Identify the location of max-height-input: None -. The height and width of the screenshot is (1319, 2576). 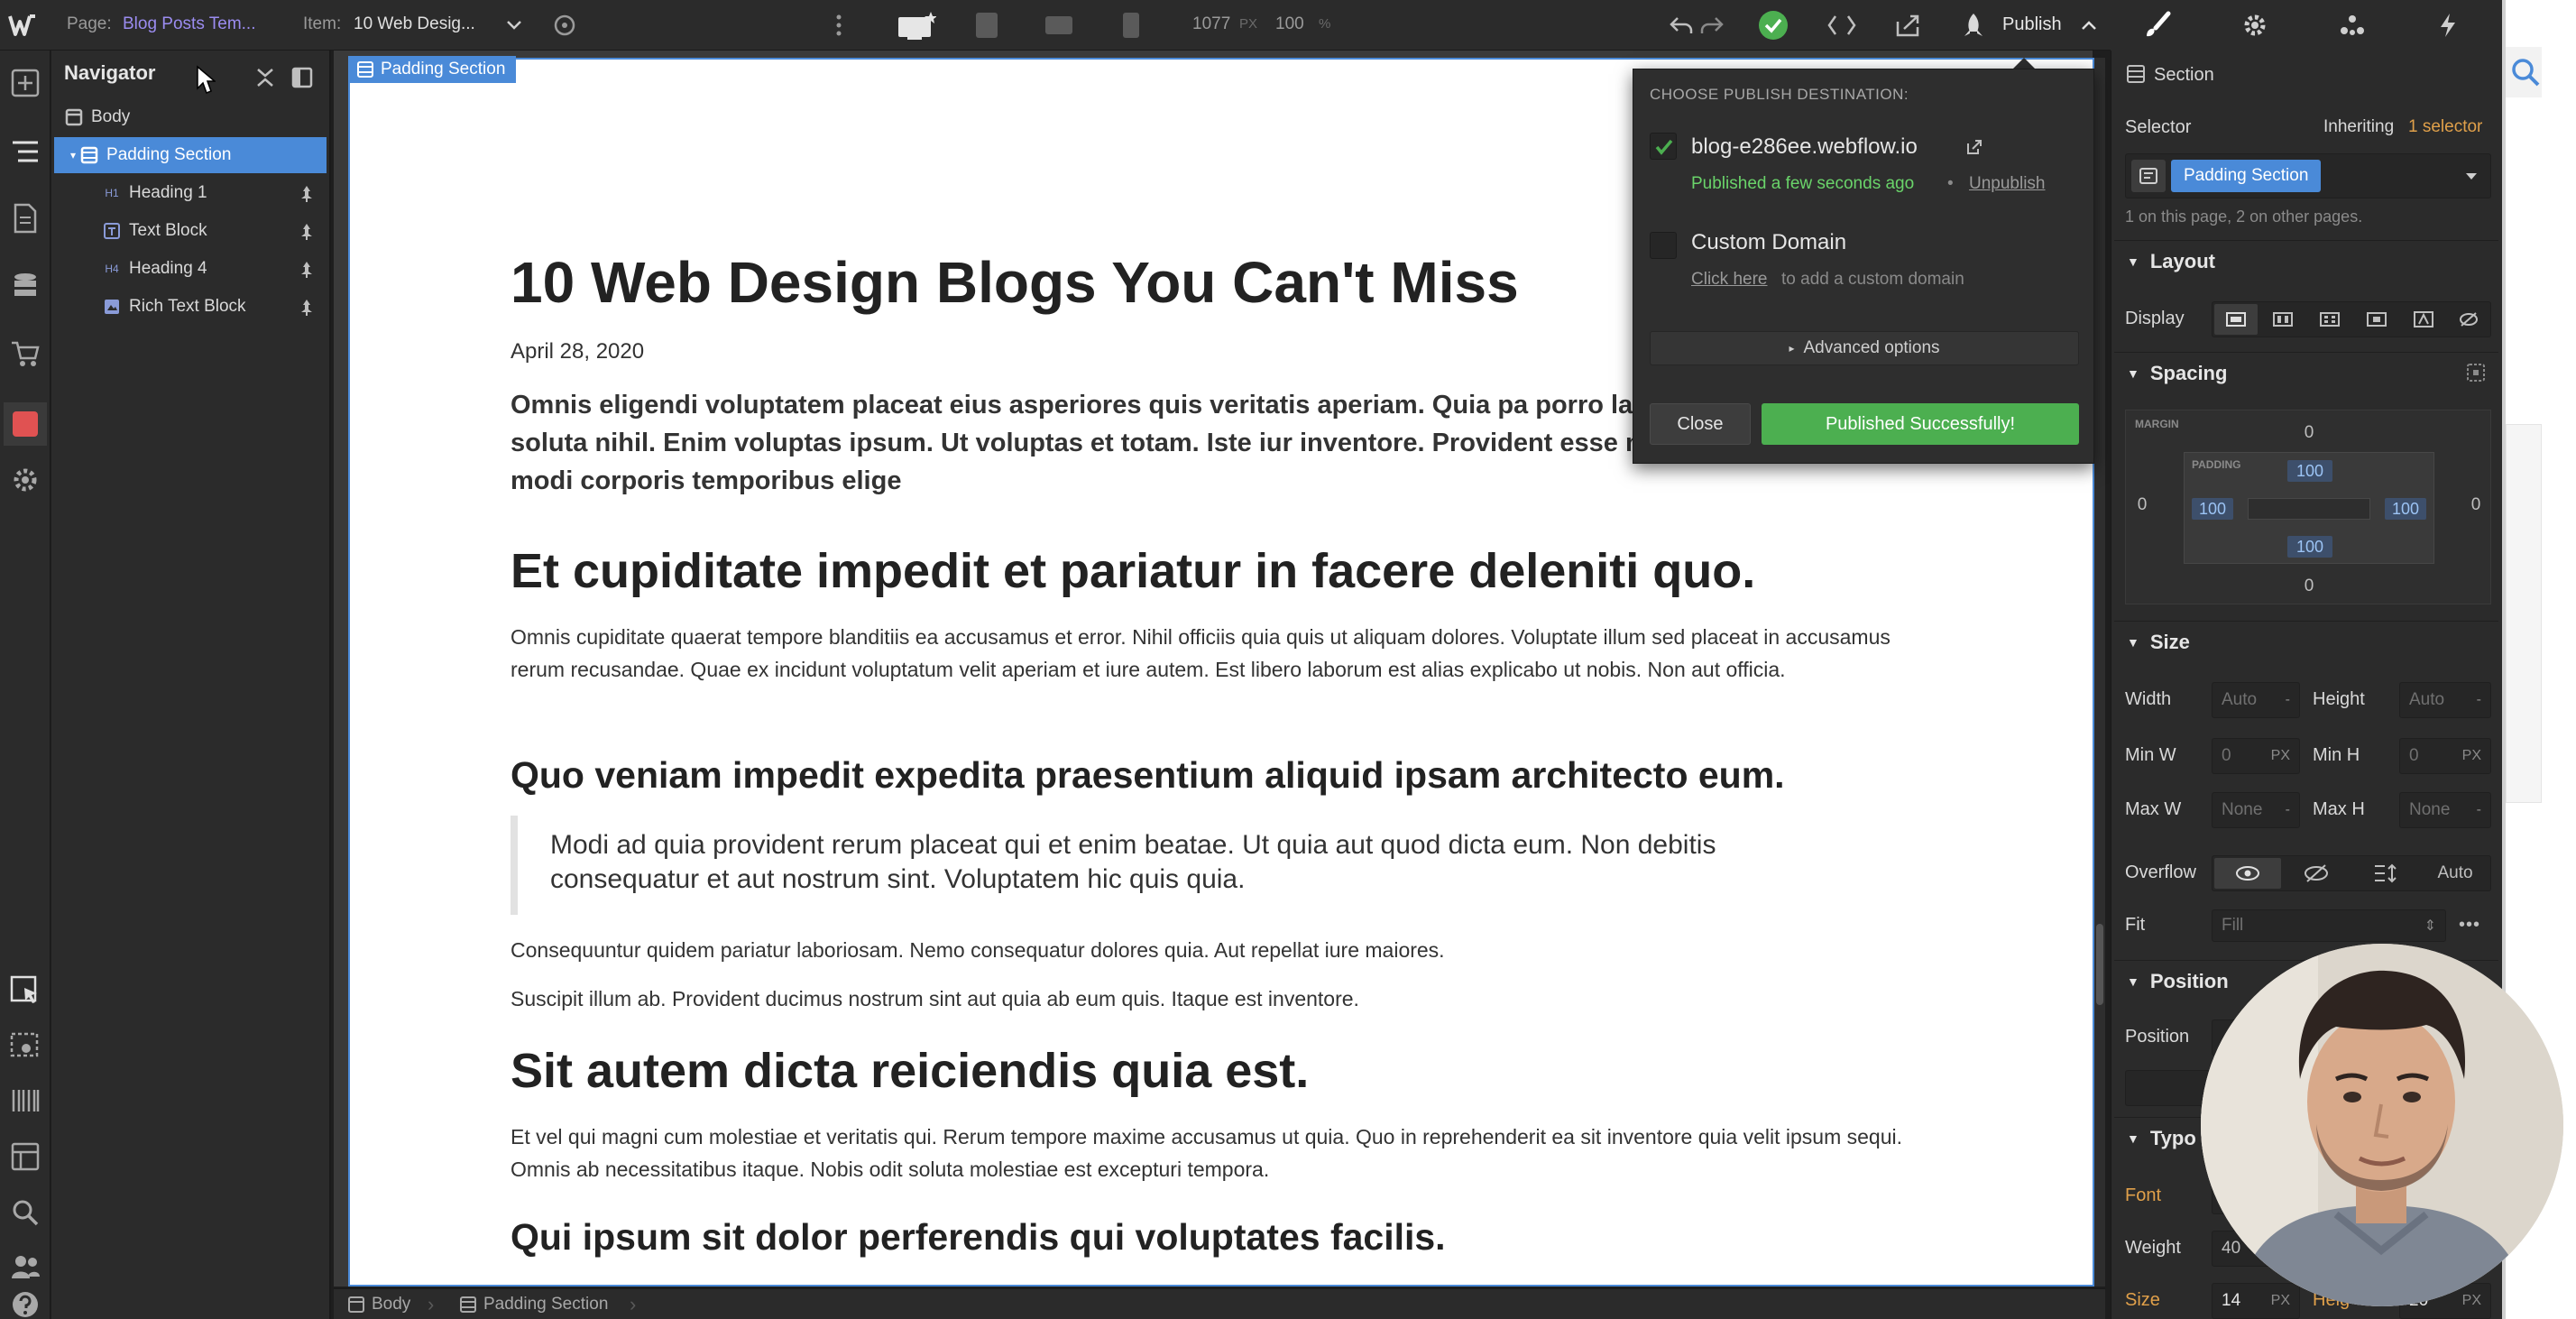
(2445, 810).